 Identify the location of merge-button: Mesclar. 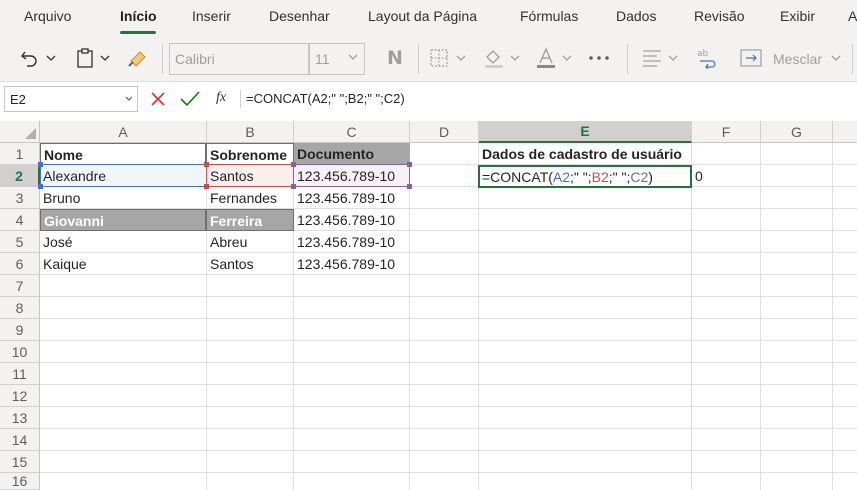
(797, 59).